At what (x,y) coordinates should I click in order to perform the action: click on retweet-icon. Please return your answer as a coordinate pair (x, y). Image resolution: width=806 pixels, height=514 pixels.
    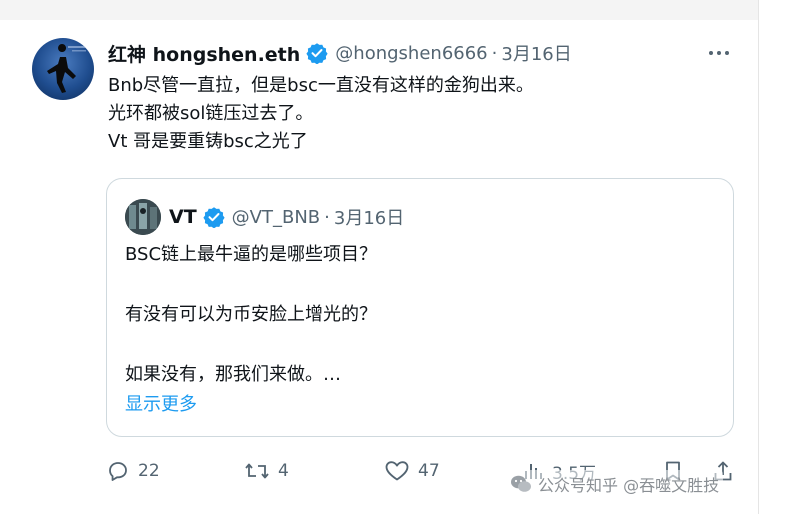
    Looking at the image, I should click on (257, 471).